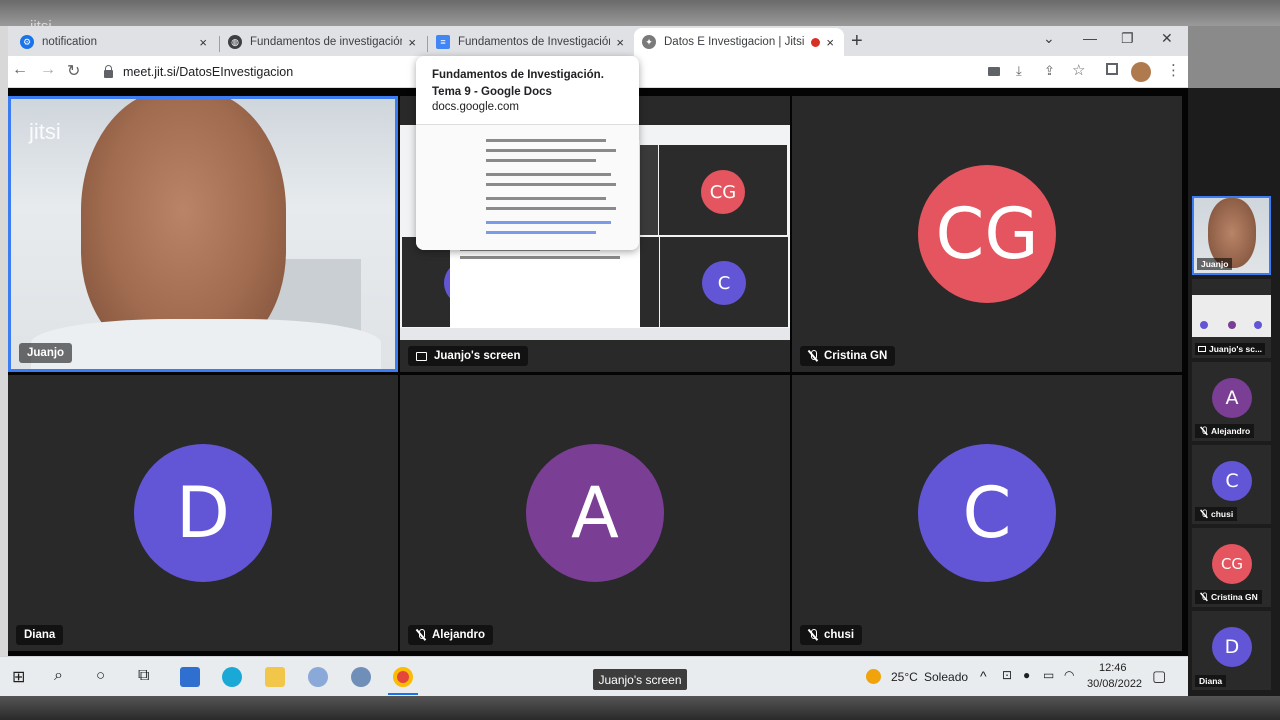 The height and width of the screenshot is (720, 1280). I want to click on clock-time: 12:46, so click(1113, 668).